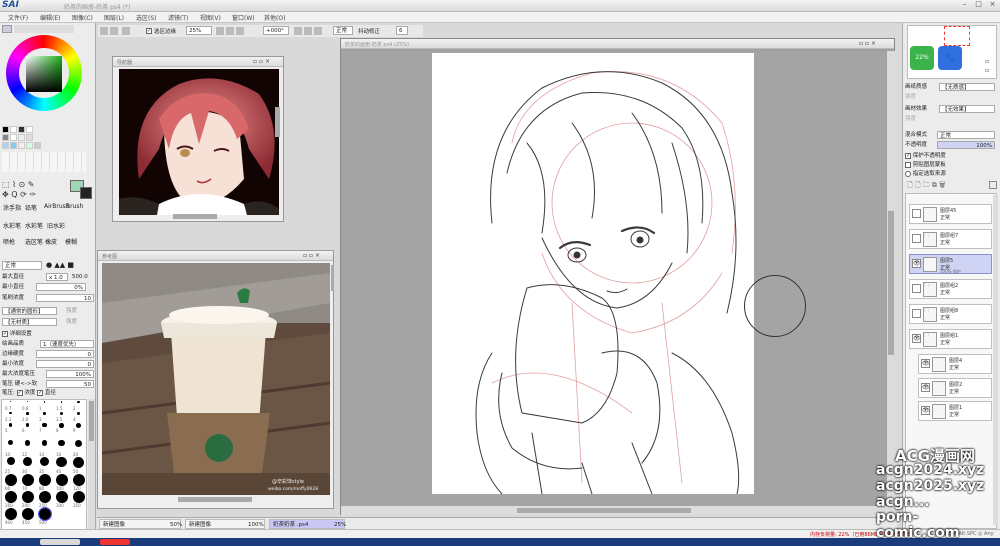  Describe the element at coordinates (955, 388) in the screenshot. I see `layer-item: 👁 图层2 正常` at that location.